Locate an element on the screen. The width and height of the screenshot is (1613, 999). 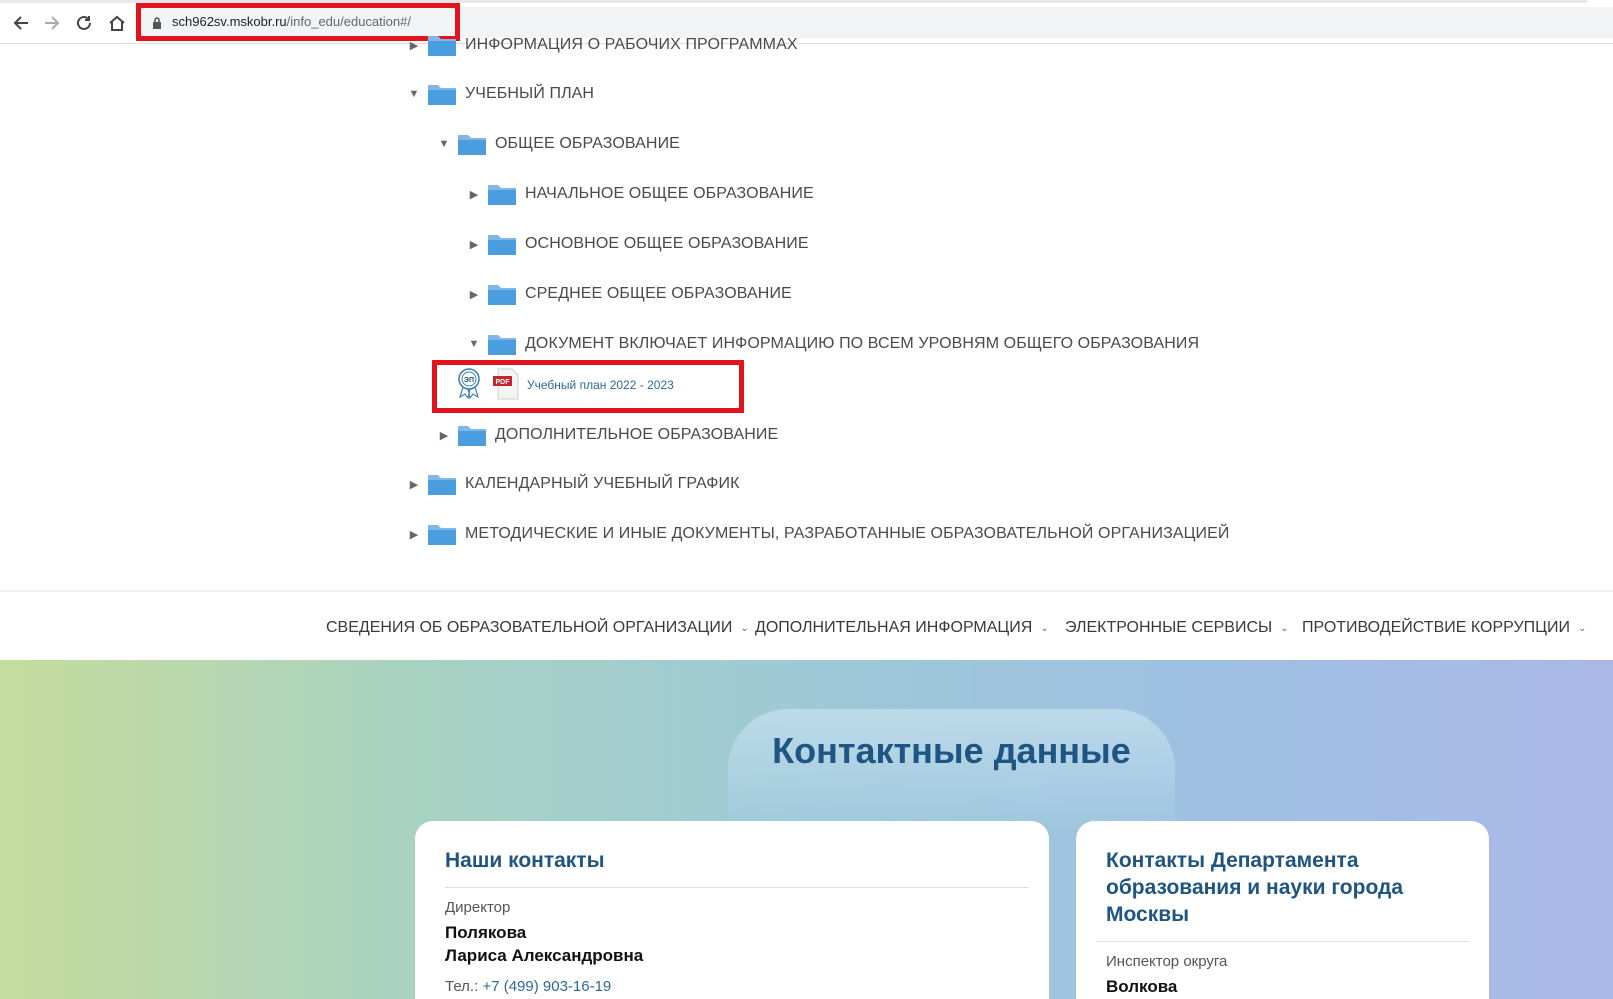
tree-node-label: НАЧАЛЬНОЕ ОБЩЕЕ ОБРАЗОВАНИЕ is located at coordinates (669, 193).